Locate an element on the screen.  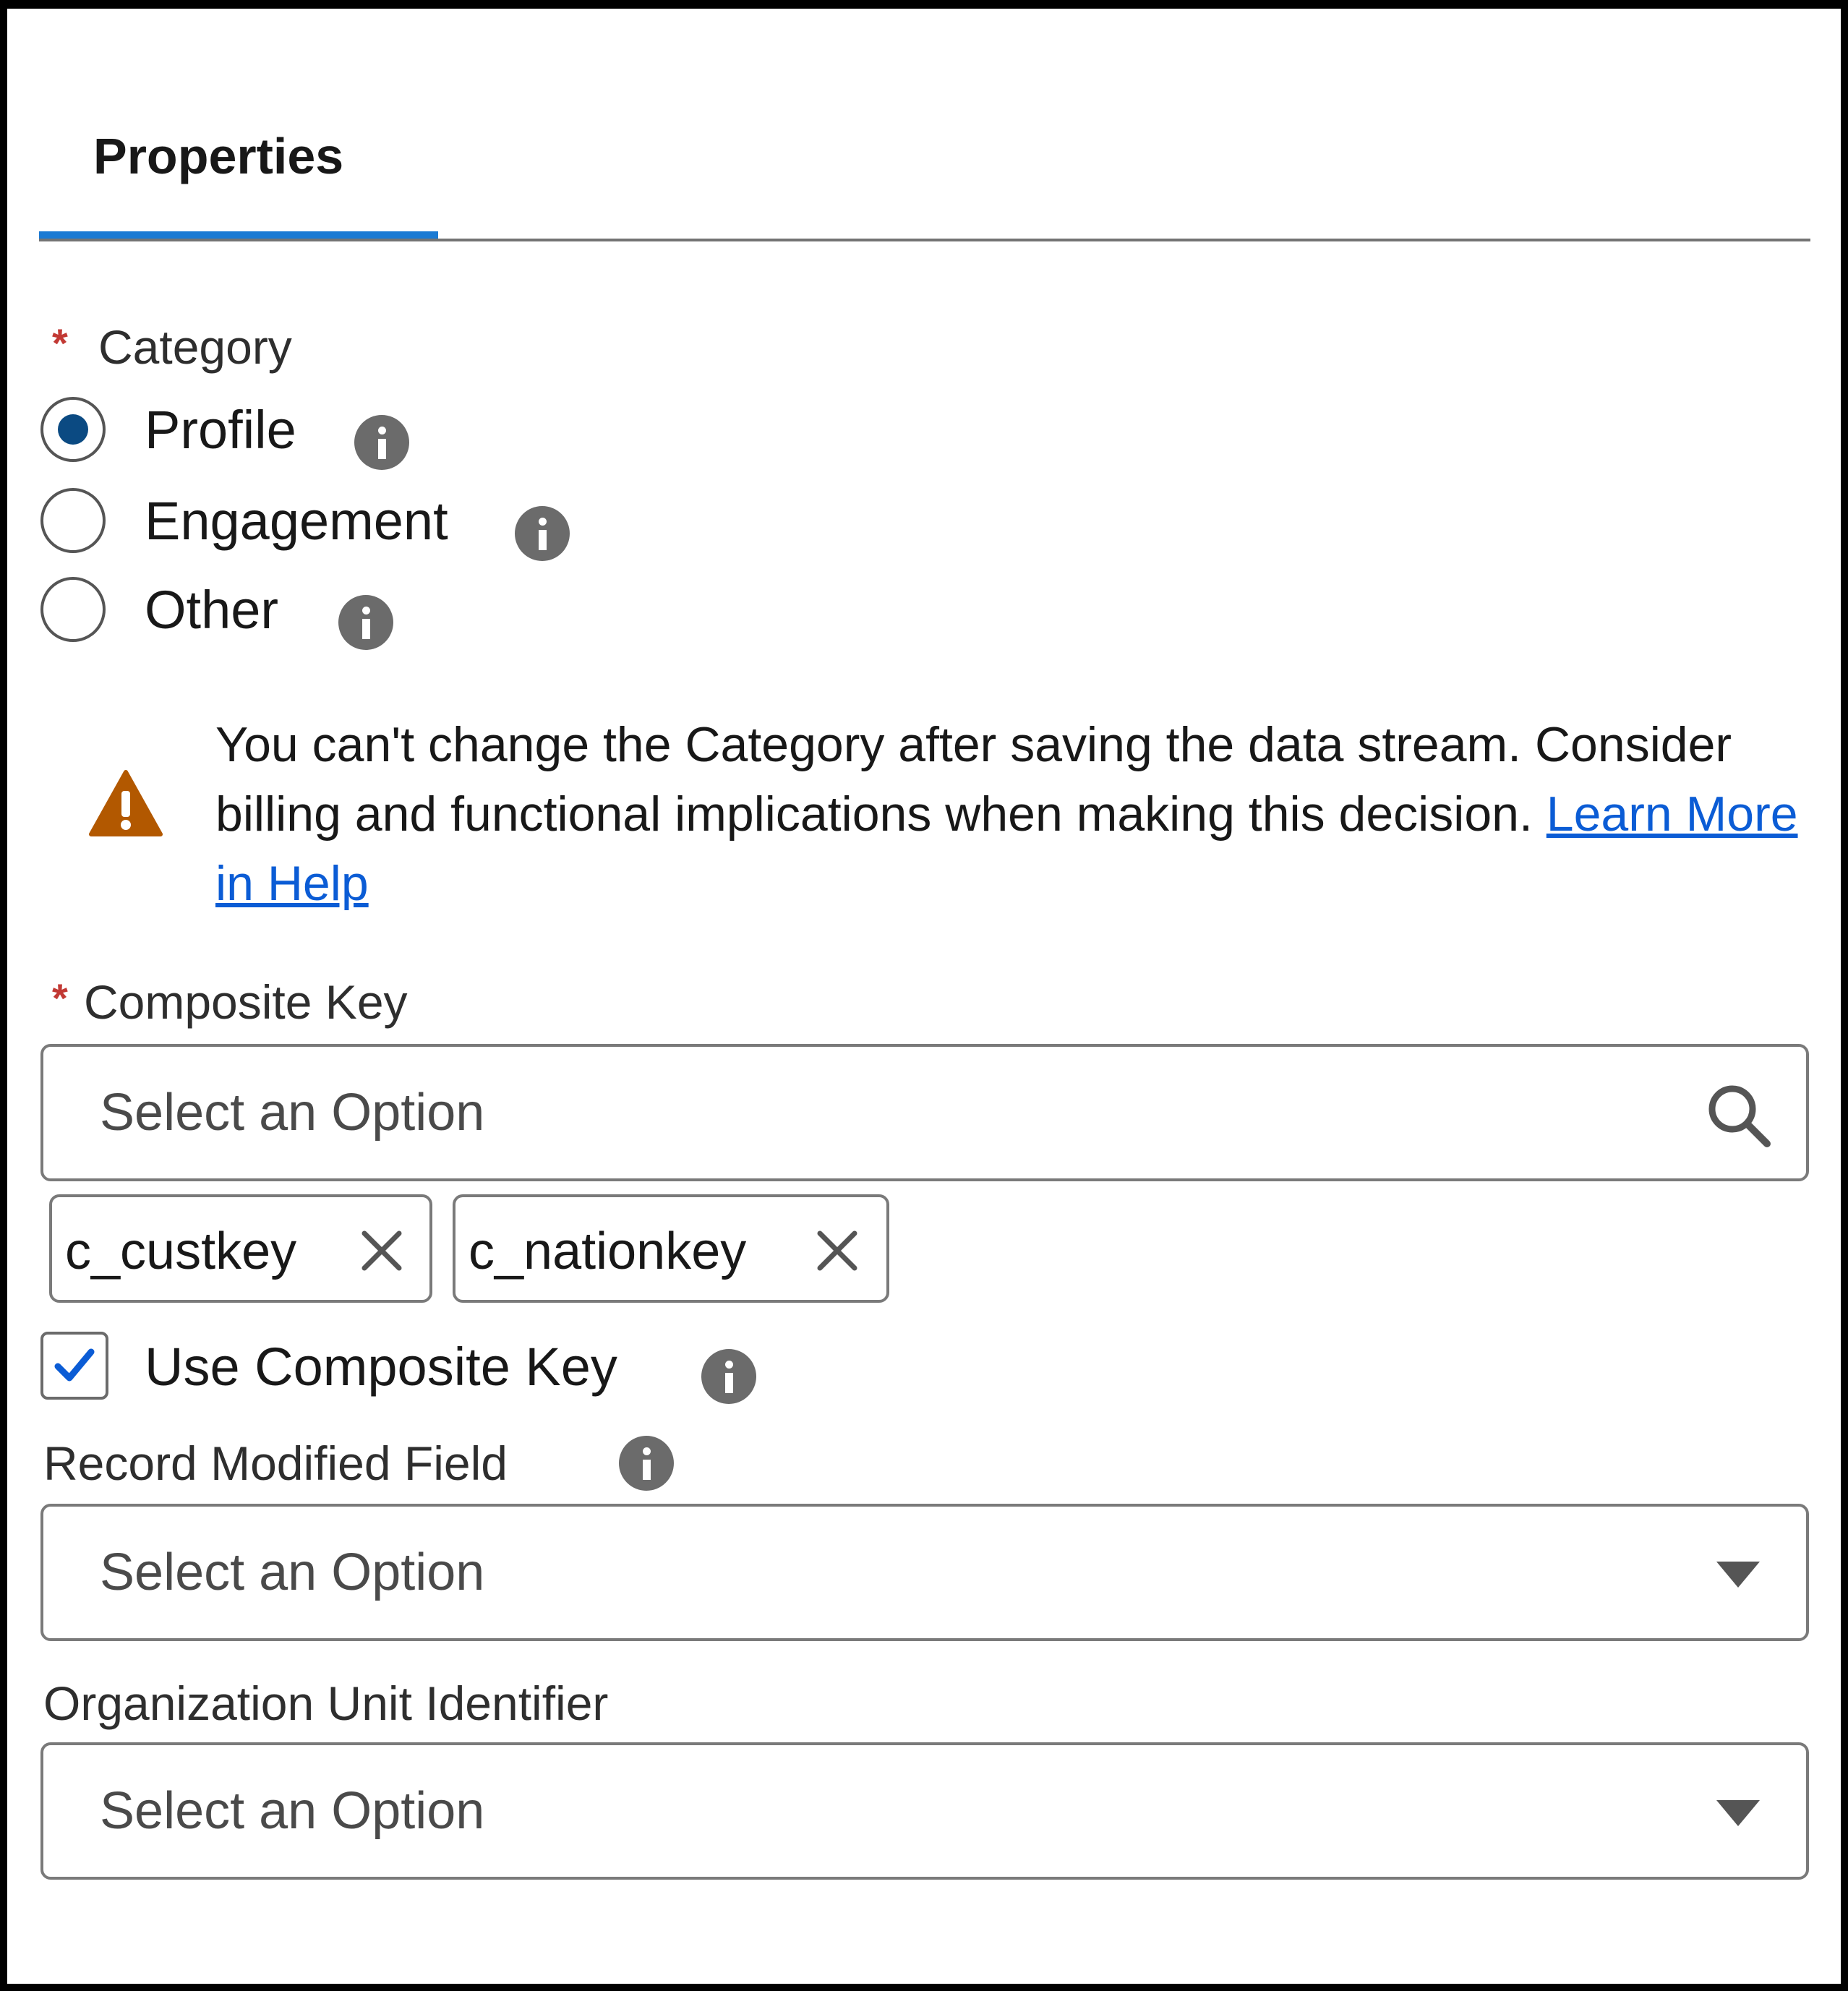
engagement-info-icon is located at coordinates (542, 533).